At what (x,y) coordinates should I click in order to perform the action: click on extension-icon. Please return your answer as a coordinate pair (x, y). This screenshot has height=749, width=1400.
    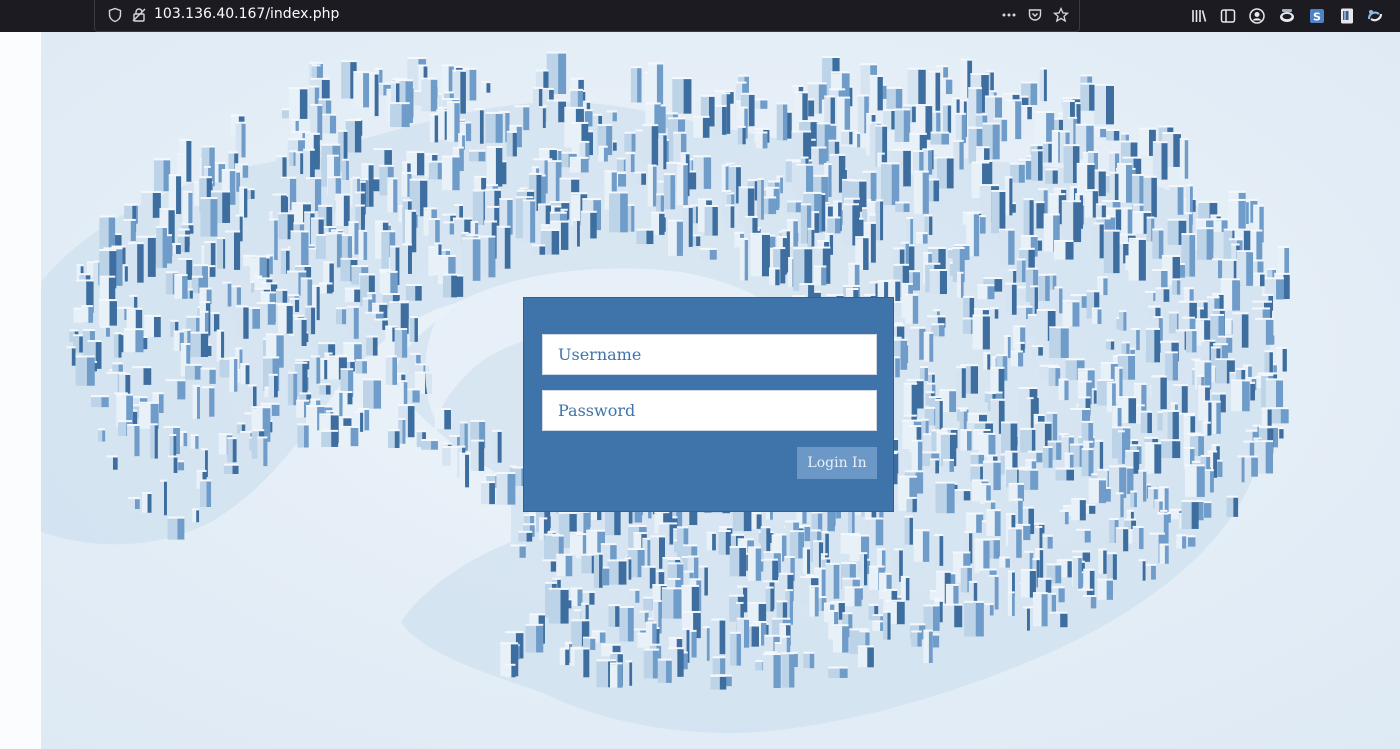
    Looking at the image, I should click on (1287, 16).